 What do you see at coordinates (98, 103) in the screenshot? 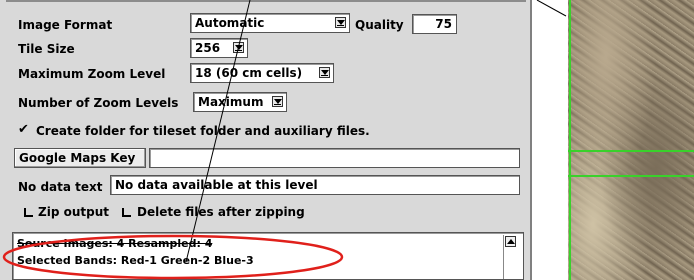
I see `num-zoom-label: Number of Zoom Levels` at bounding box center [98, 103].